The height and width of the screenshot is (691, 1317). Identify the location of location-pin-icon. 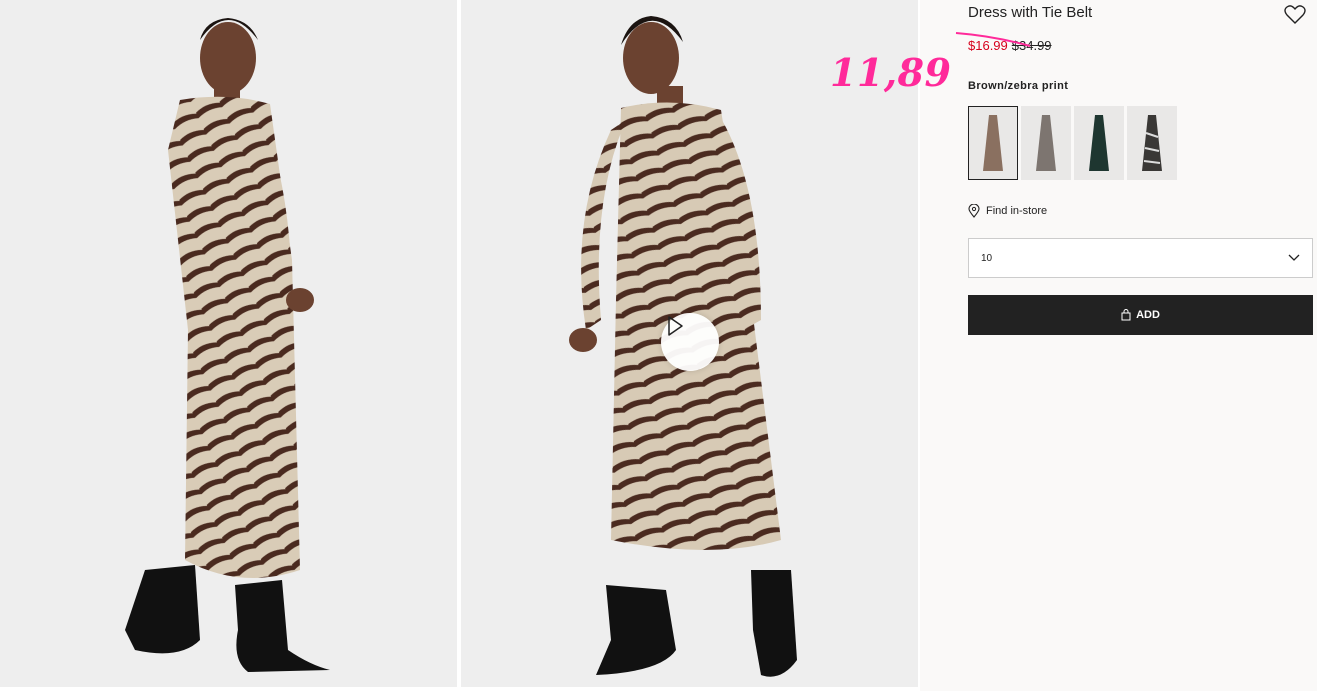
(974, 211).